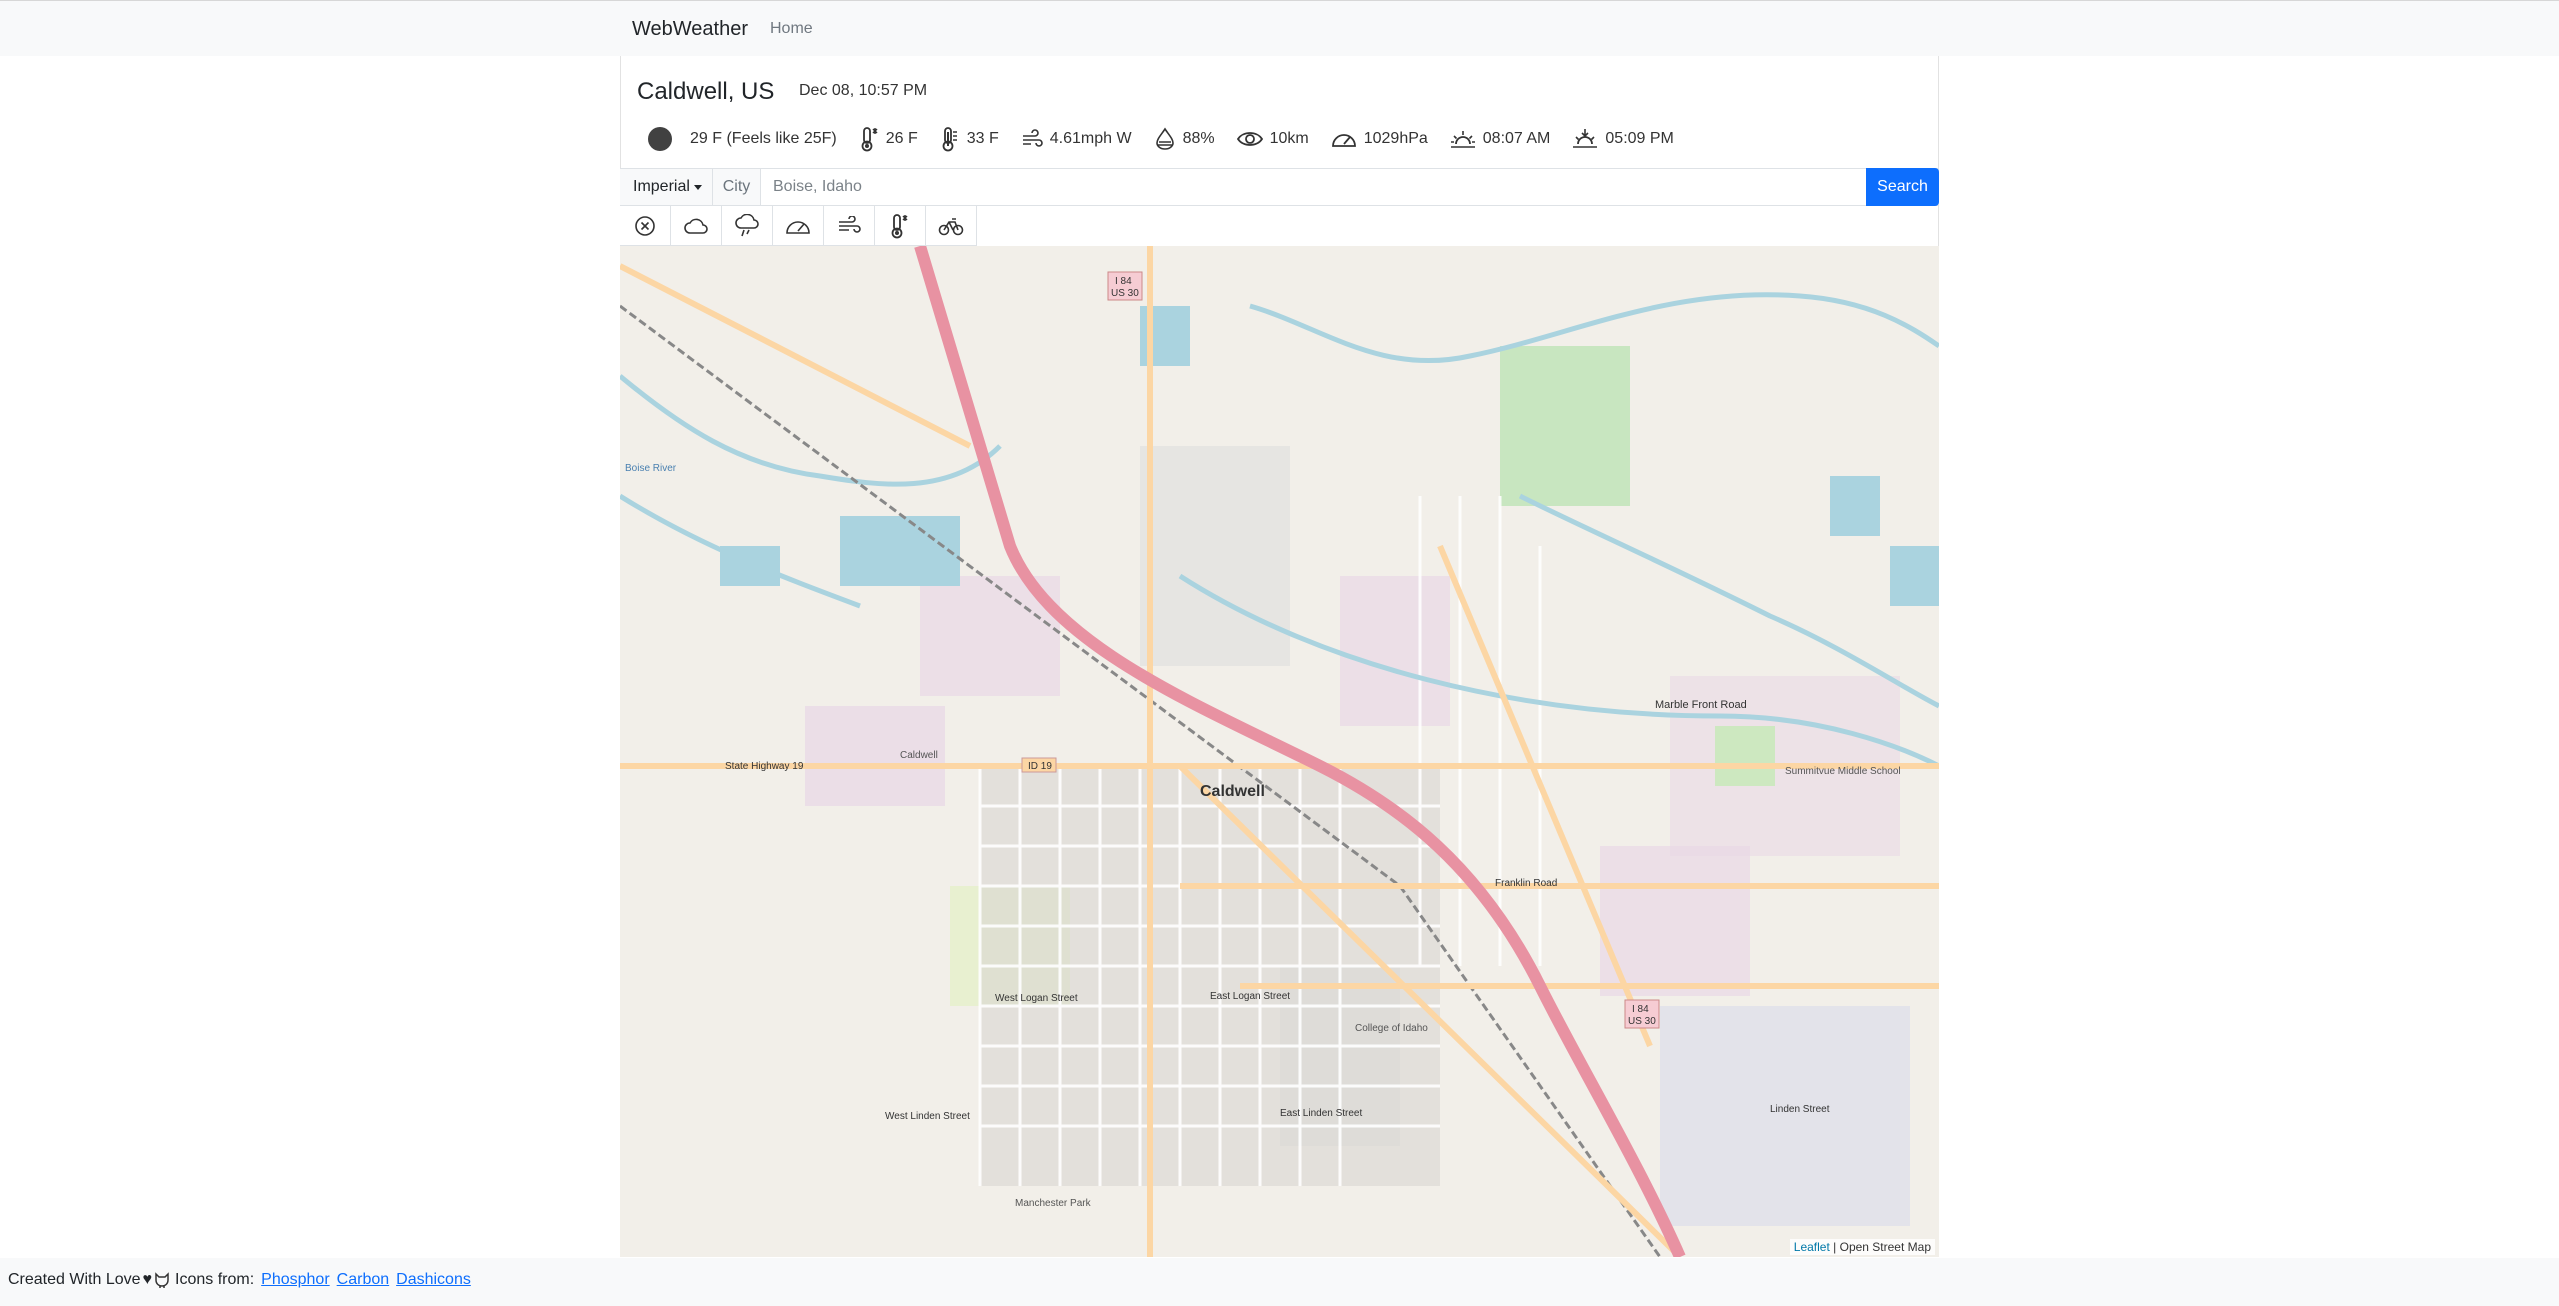  Describe the element at coordinates (1395, 138) in the screenshot. I see `pressure-value: 1029hPa` at that location.